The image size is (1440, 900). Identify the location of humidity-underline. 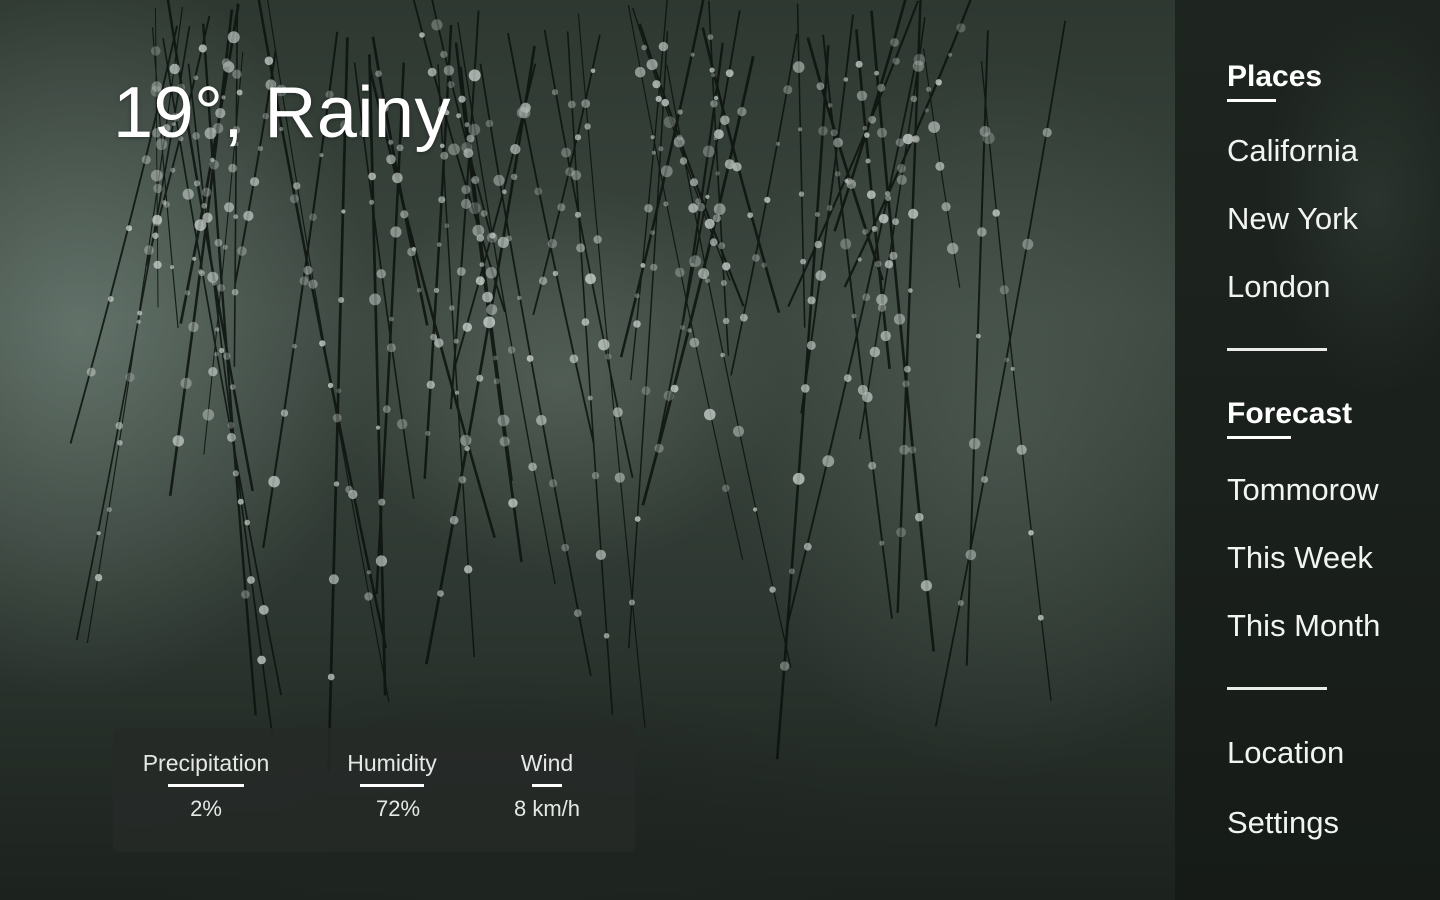
(392, 785).